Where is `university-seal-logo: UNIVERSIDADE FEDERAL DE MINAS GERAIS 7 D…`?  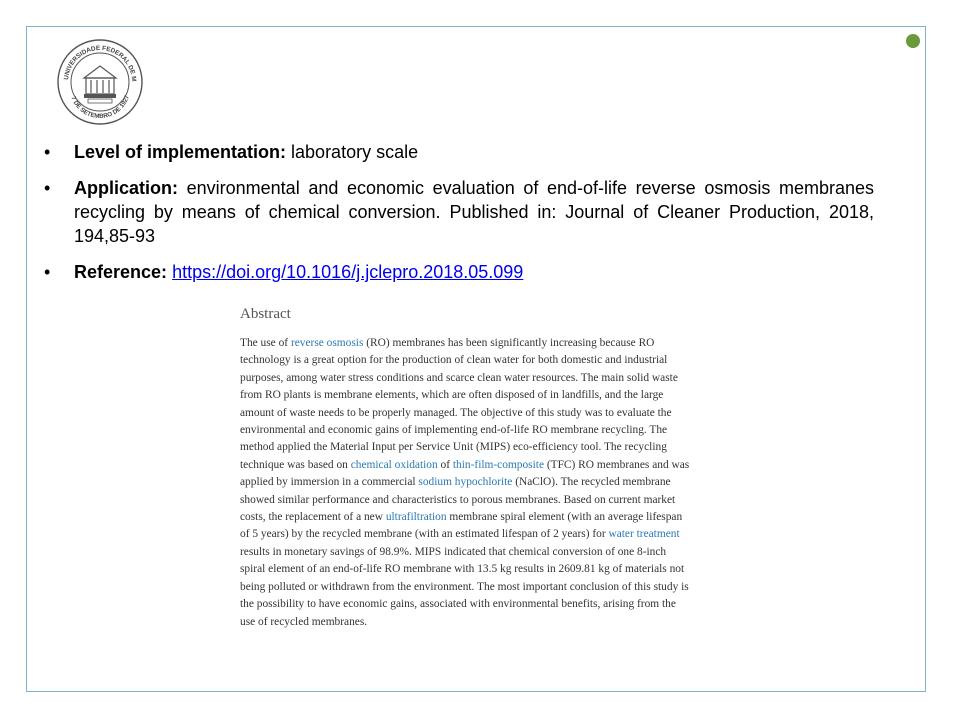
university-seal-logo: UNIVERSIDADE FEDERAL DE MINAS GERAIS 7 D… is located at coordinates (99, 81).